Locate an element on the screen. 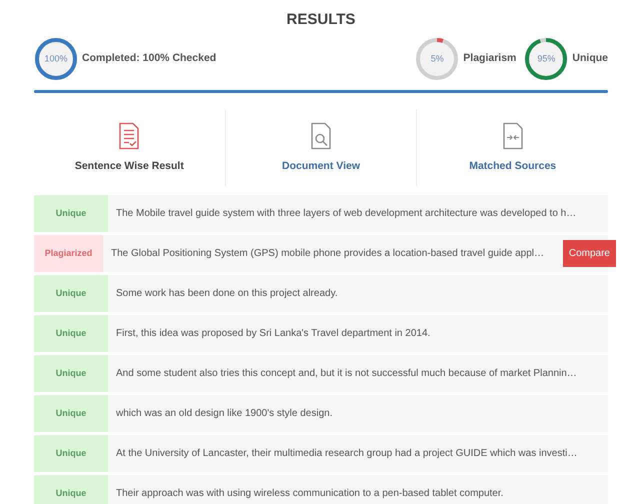 Image resolution: width=629 pixels, height=504 pixels. compare-button: Compare is located at coordinates (589, 253).